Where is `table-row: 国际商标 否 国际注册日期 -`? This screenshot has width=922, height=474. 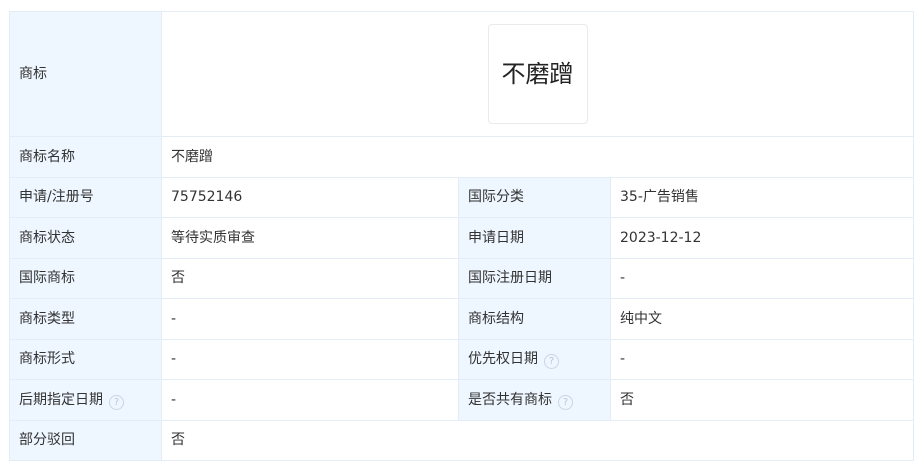
table-row: 国际商标 否 国际注册日期 - is located at coordinates (462, 278).